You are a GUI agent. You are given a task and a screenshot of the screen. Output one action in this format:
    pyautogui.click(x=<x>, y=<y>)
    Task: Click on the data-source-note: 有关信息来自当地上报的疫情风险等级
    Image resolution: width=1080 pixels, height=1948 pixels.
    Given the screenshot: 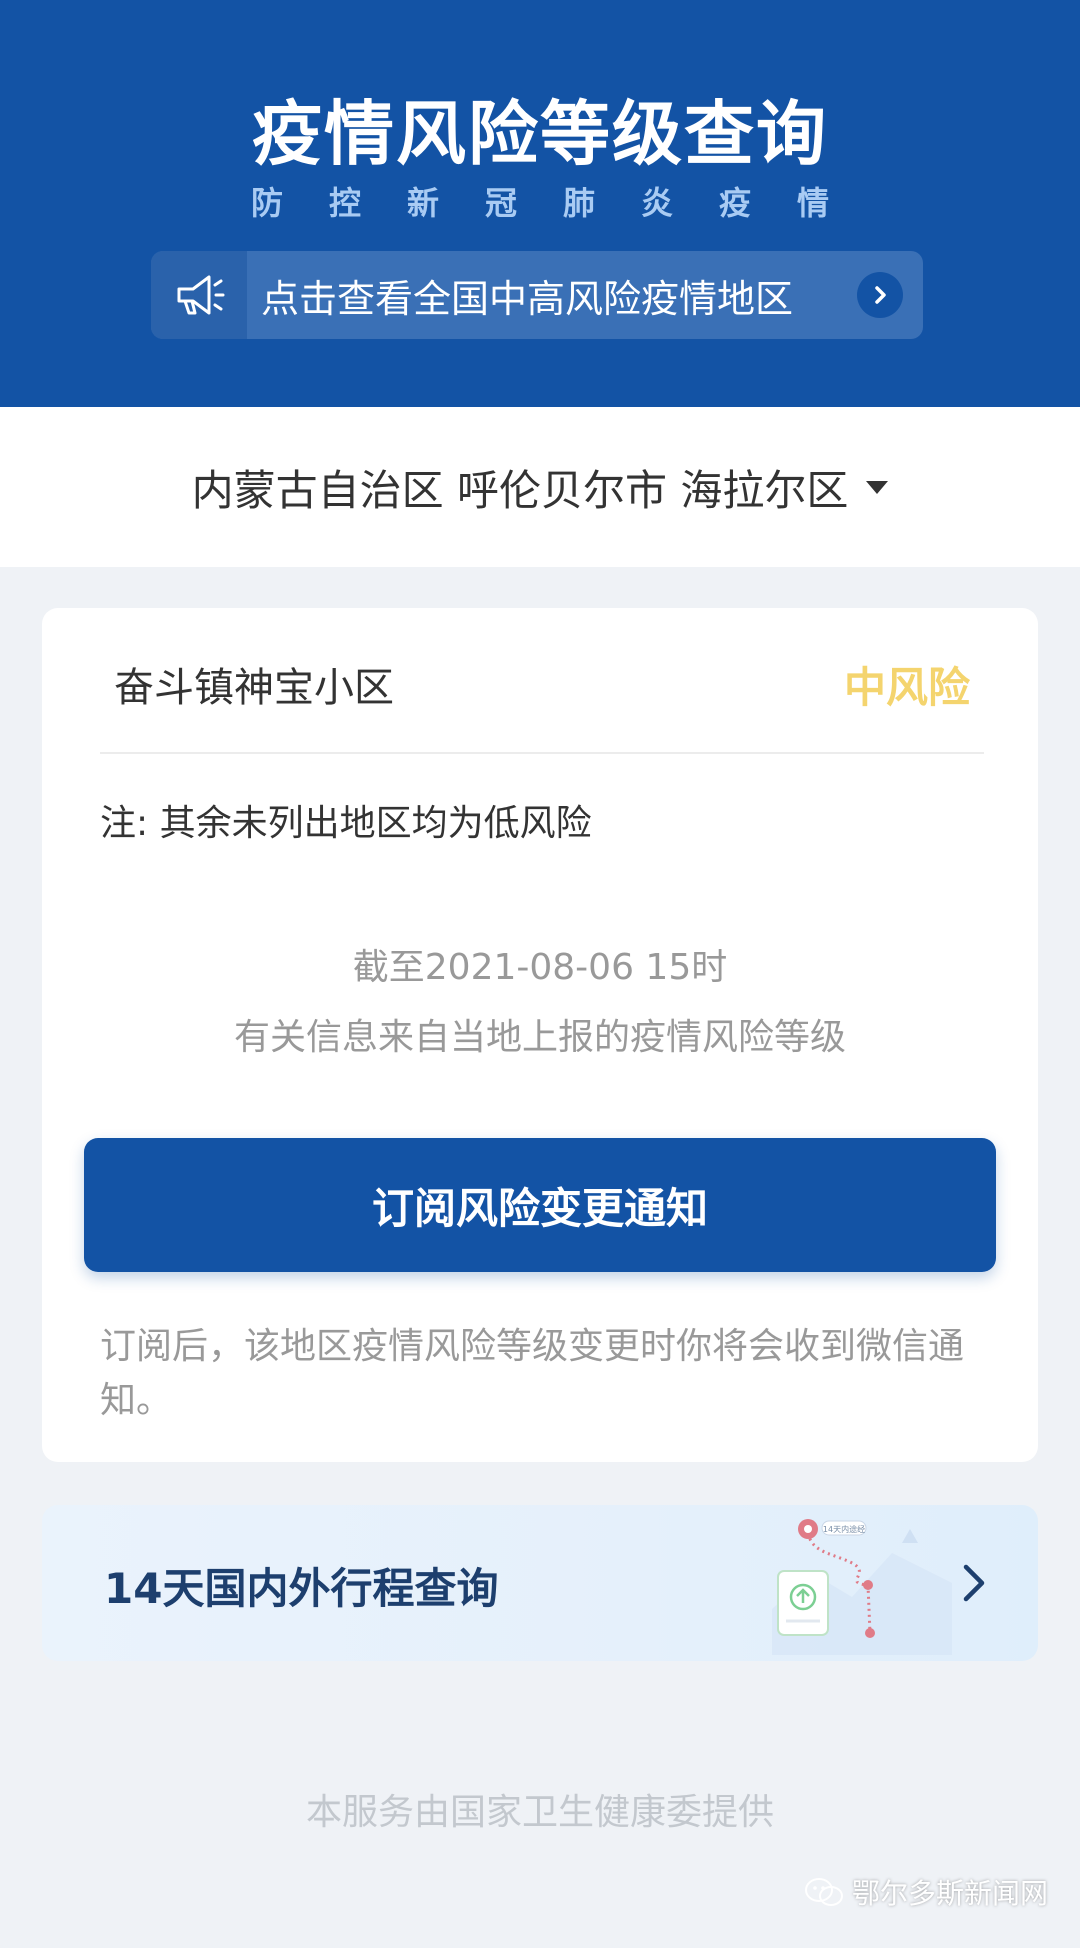 What is the action you would take?
    pyautogui.click(x=539, y=1037)
    